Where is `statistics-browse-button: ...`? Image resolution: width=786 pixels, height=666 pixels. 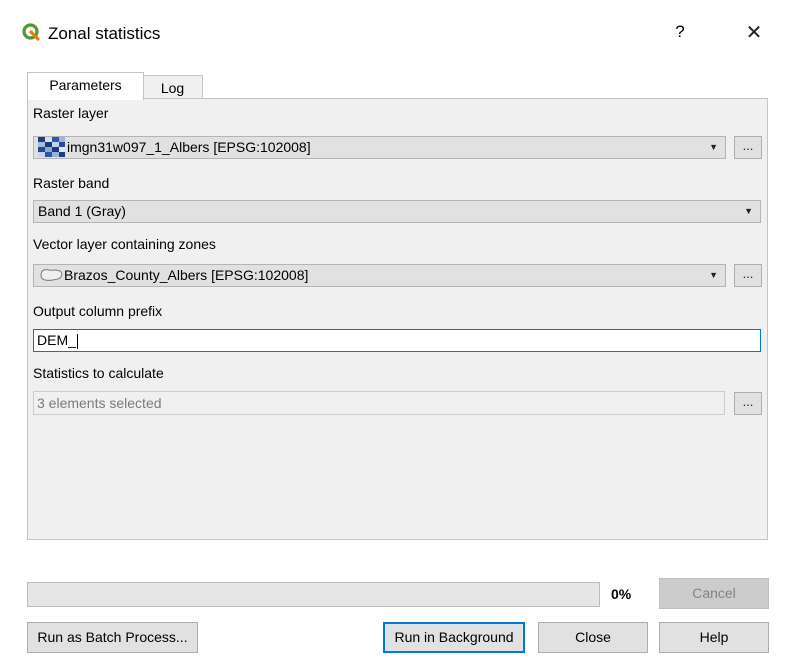
statistics-browse-button: ... is located at coordinates (748, 403).